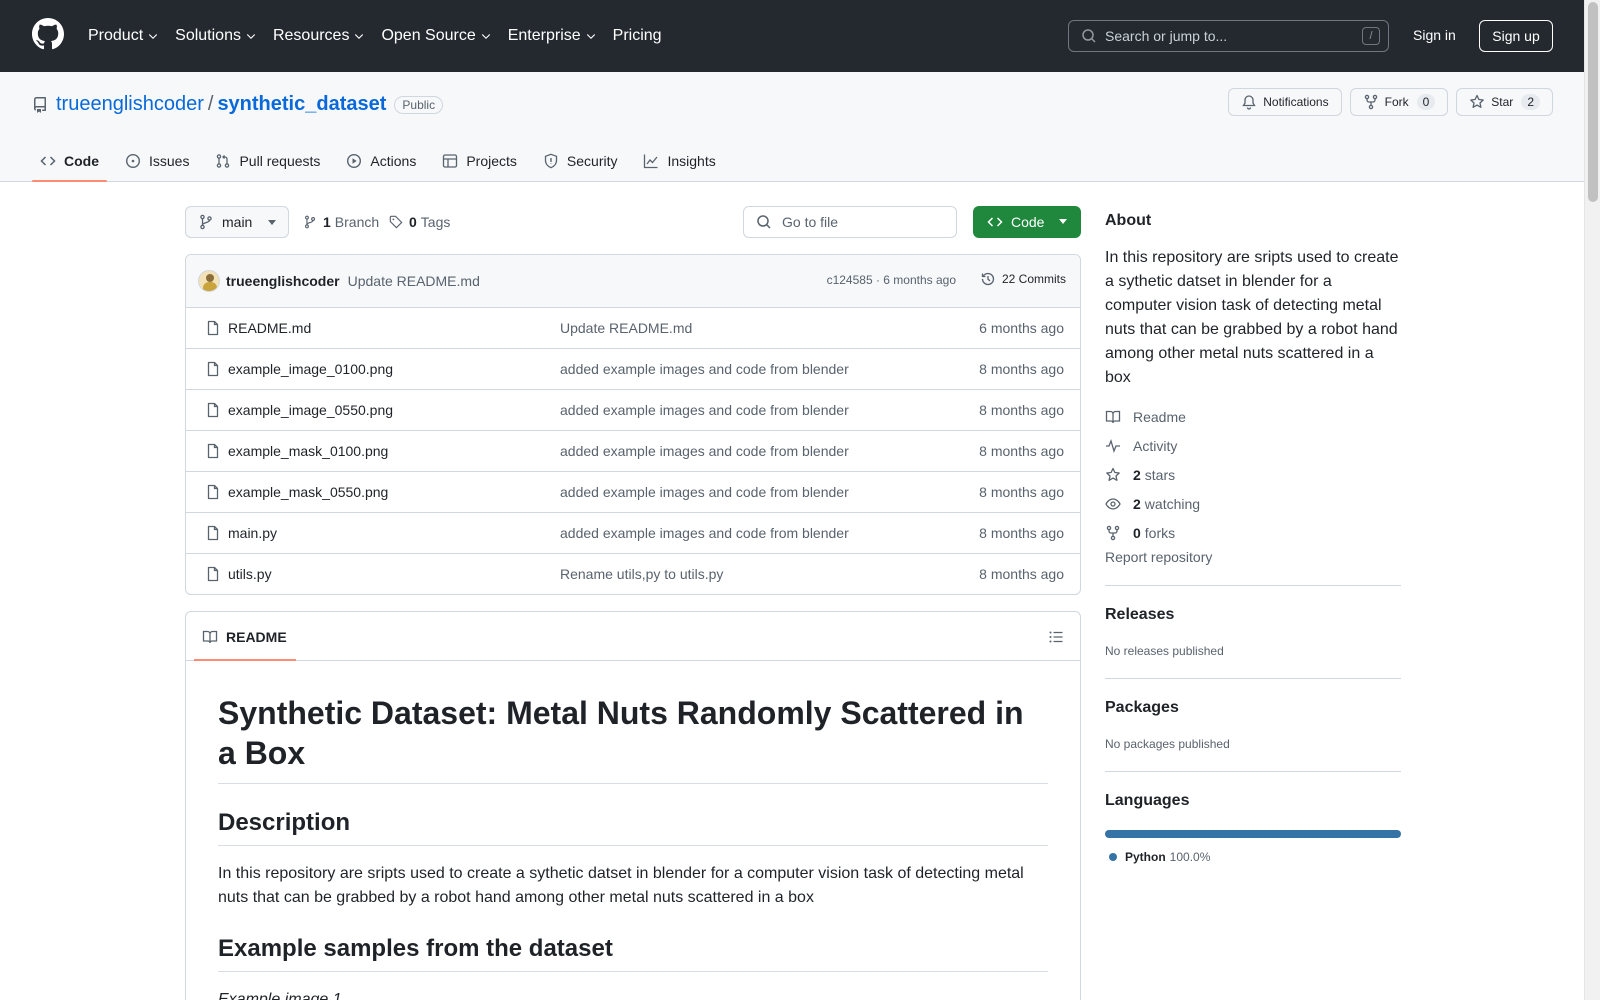 Image resolution: width=1600 pixels, height=1000 pixels. I want to click on language-python: Python 100.0%, so click(1253, 857).